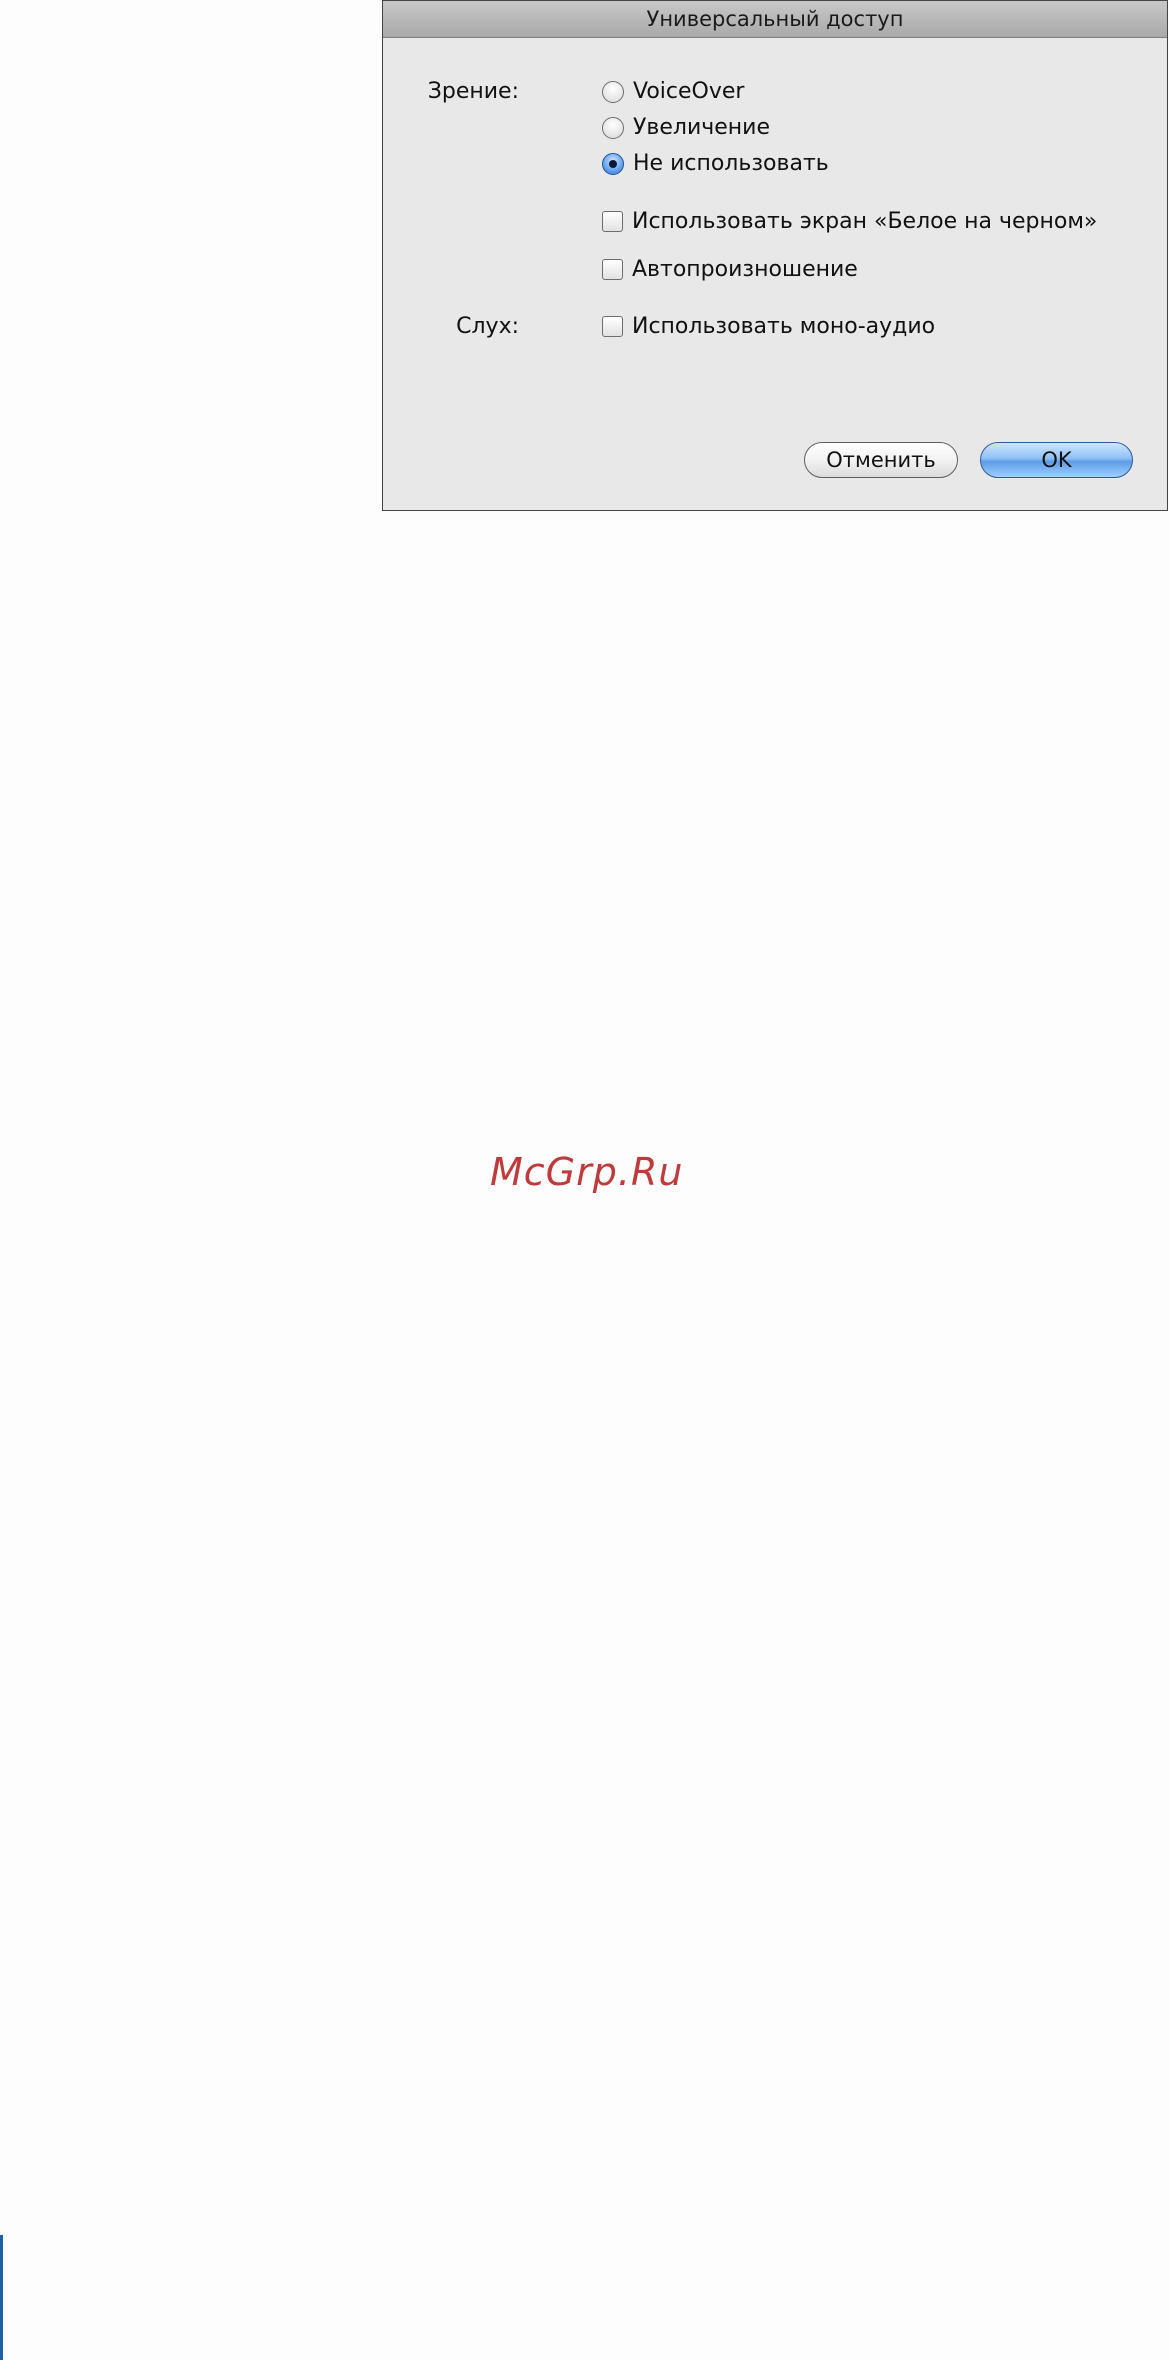  Describe the element at coordinates (745, 269) in the screenshot. I see `checkbox-auto-speak-label: Автопроизношение` at that location.